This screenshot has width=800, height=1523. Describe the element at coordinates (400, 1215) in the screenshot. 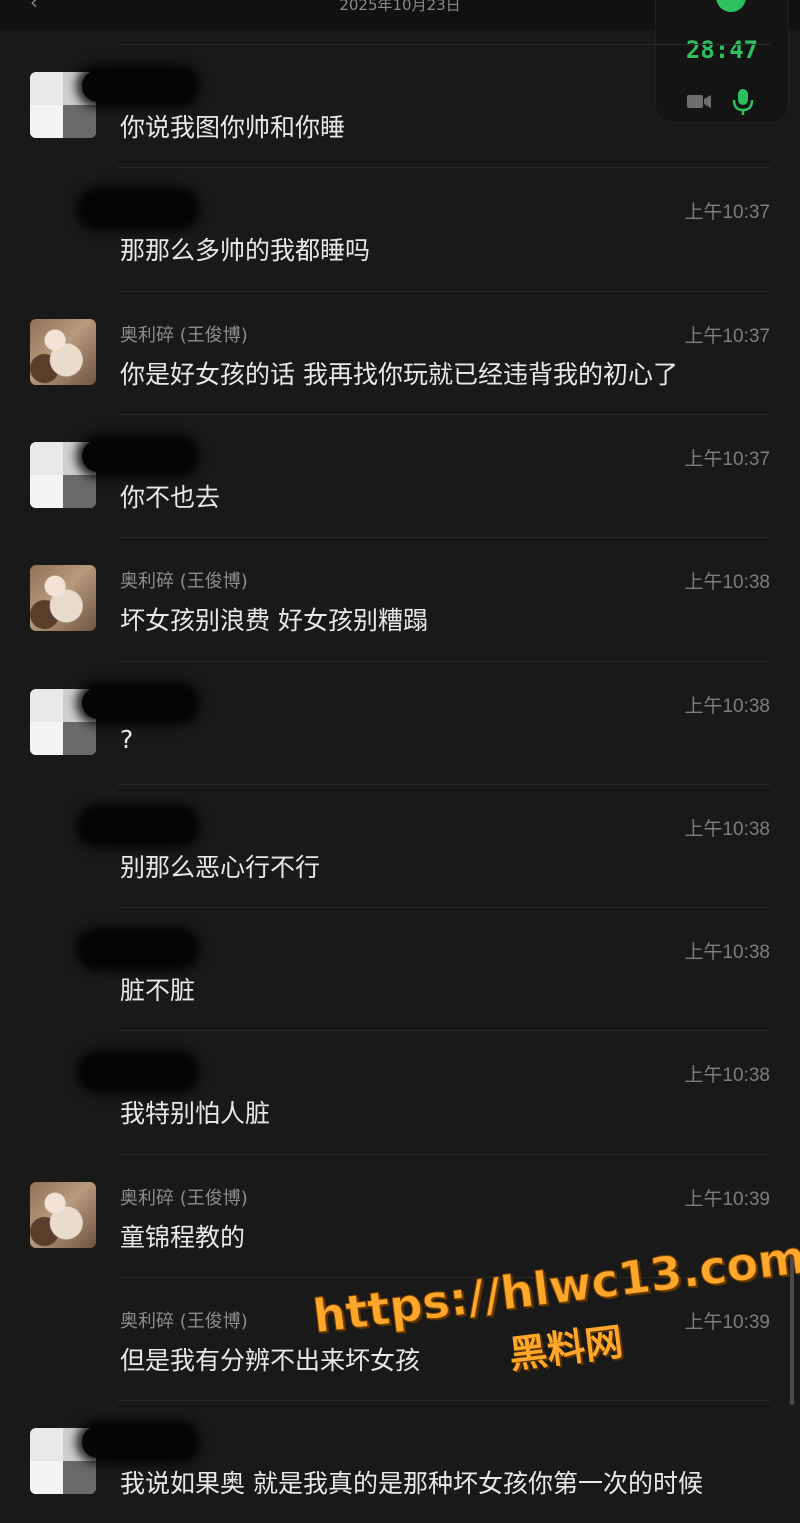

I see `message-item: 奥利碎 (王俊博) 上午10:39 童锦程教的` at that location.